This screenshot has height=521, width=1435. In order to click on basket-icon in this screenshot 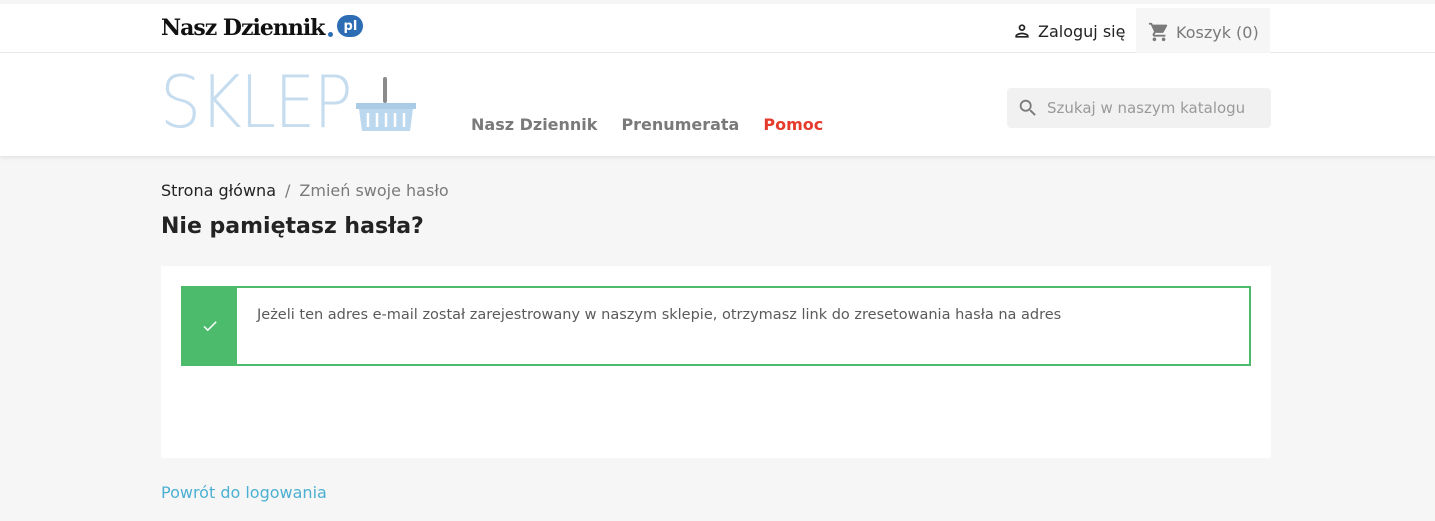, I will do `click(386, 104)`.